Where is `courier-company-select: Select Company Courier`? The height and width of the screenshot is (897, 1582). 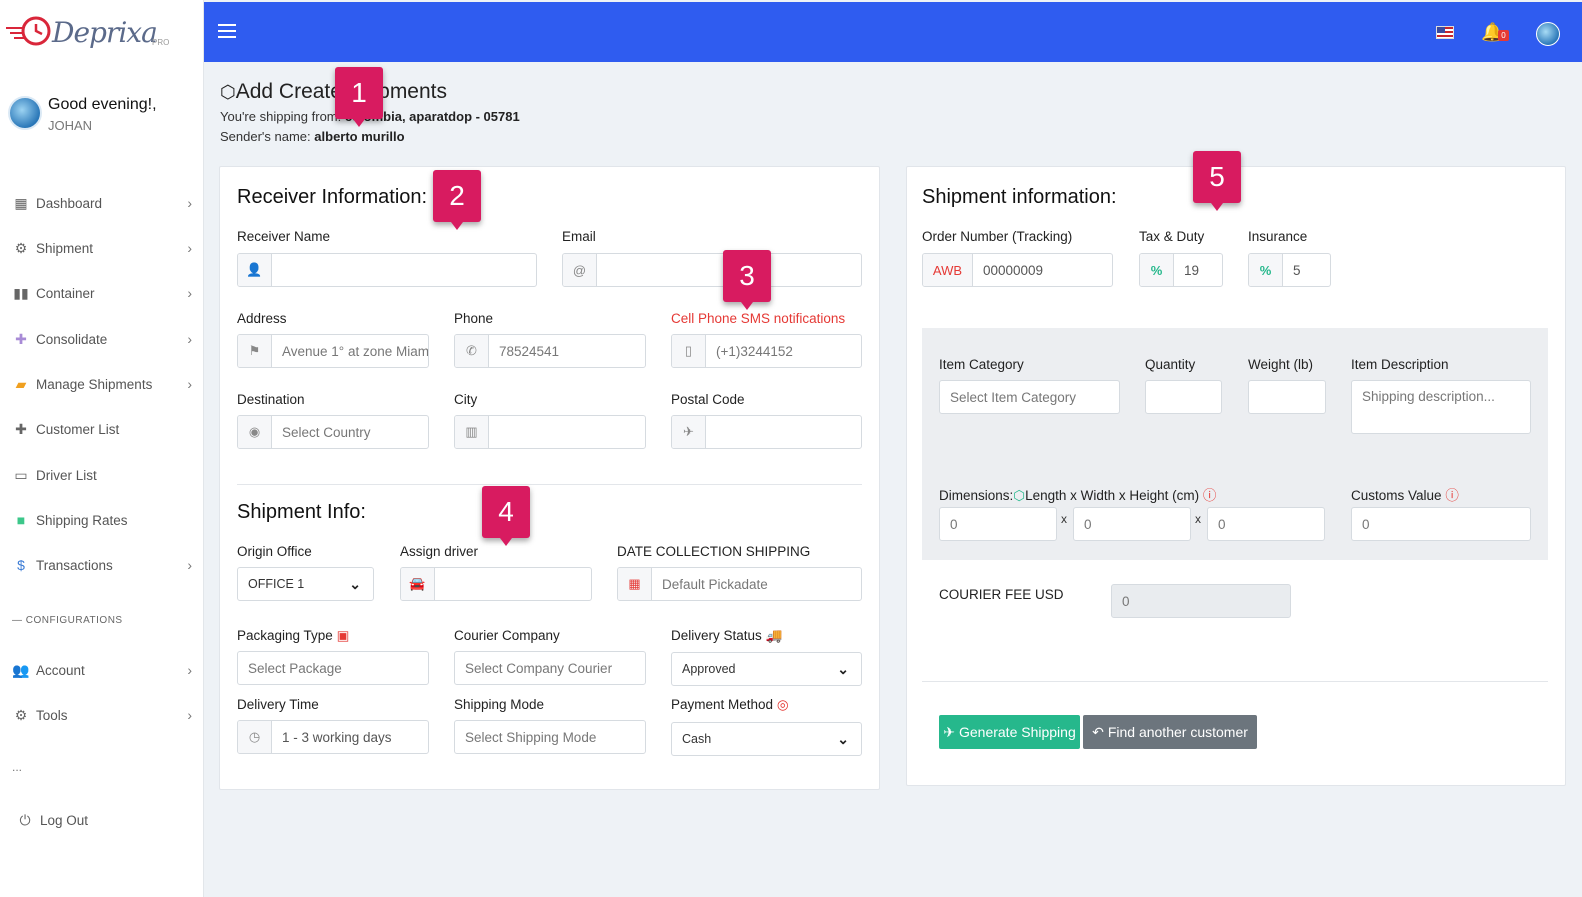 courier-company-select: Select Company Courier is located at coordinates (550, 668).